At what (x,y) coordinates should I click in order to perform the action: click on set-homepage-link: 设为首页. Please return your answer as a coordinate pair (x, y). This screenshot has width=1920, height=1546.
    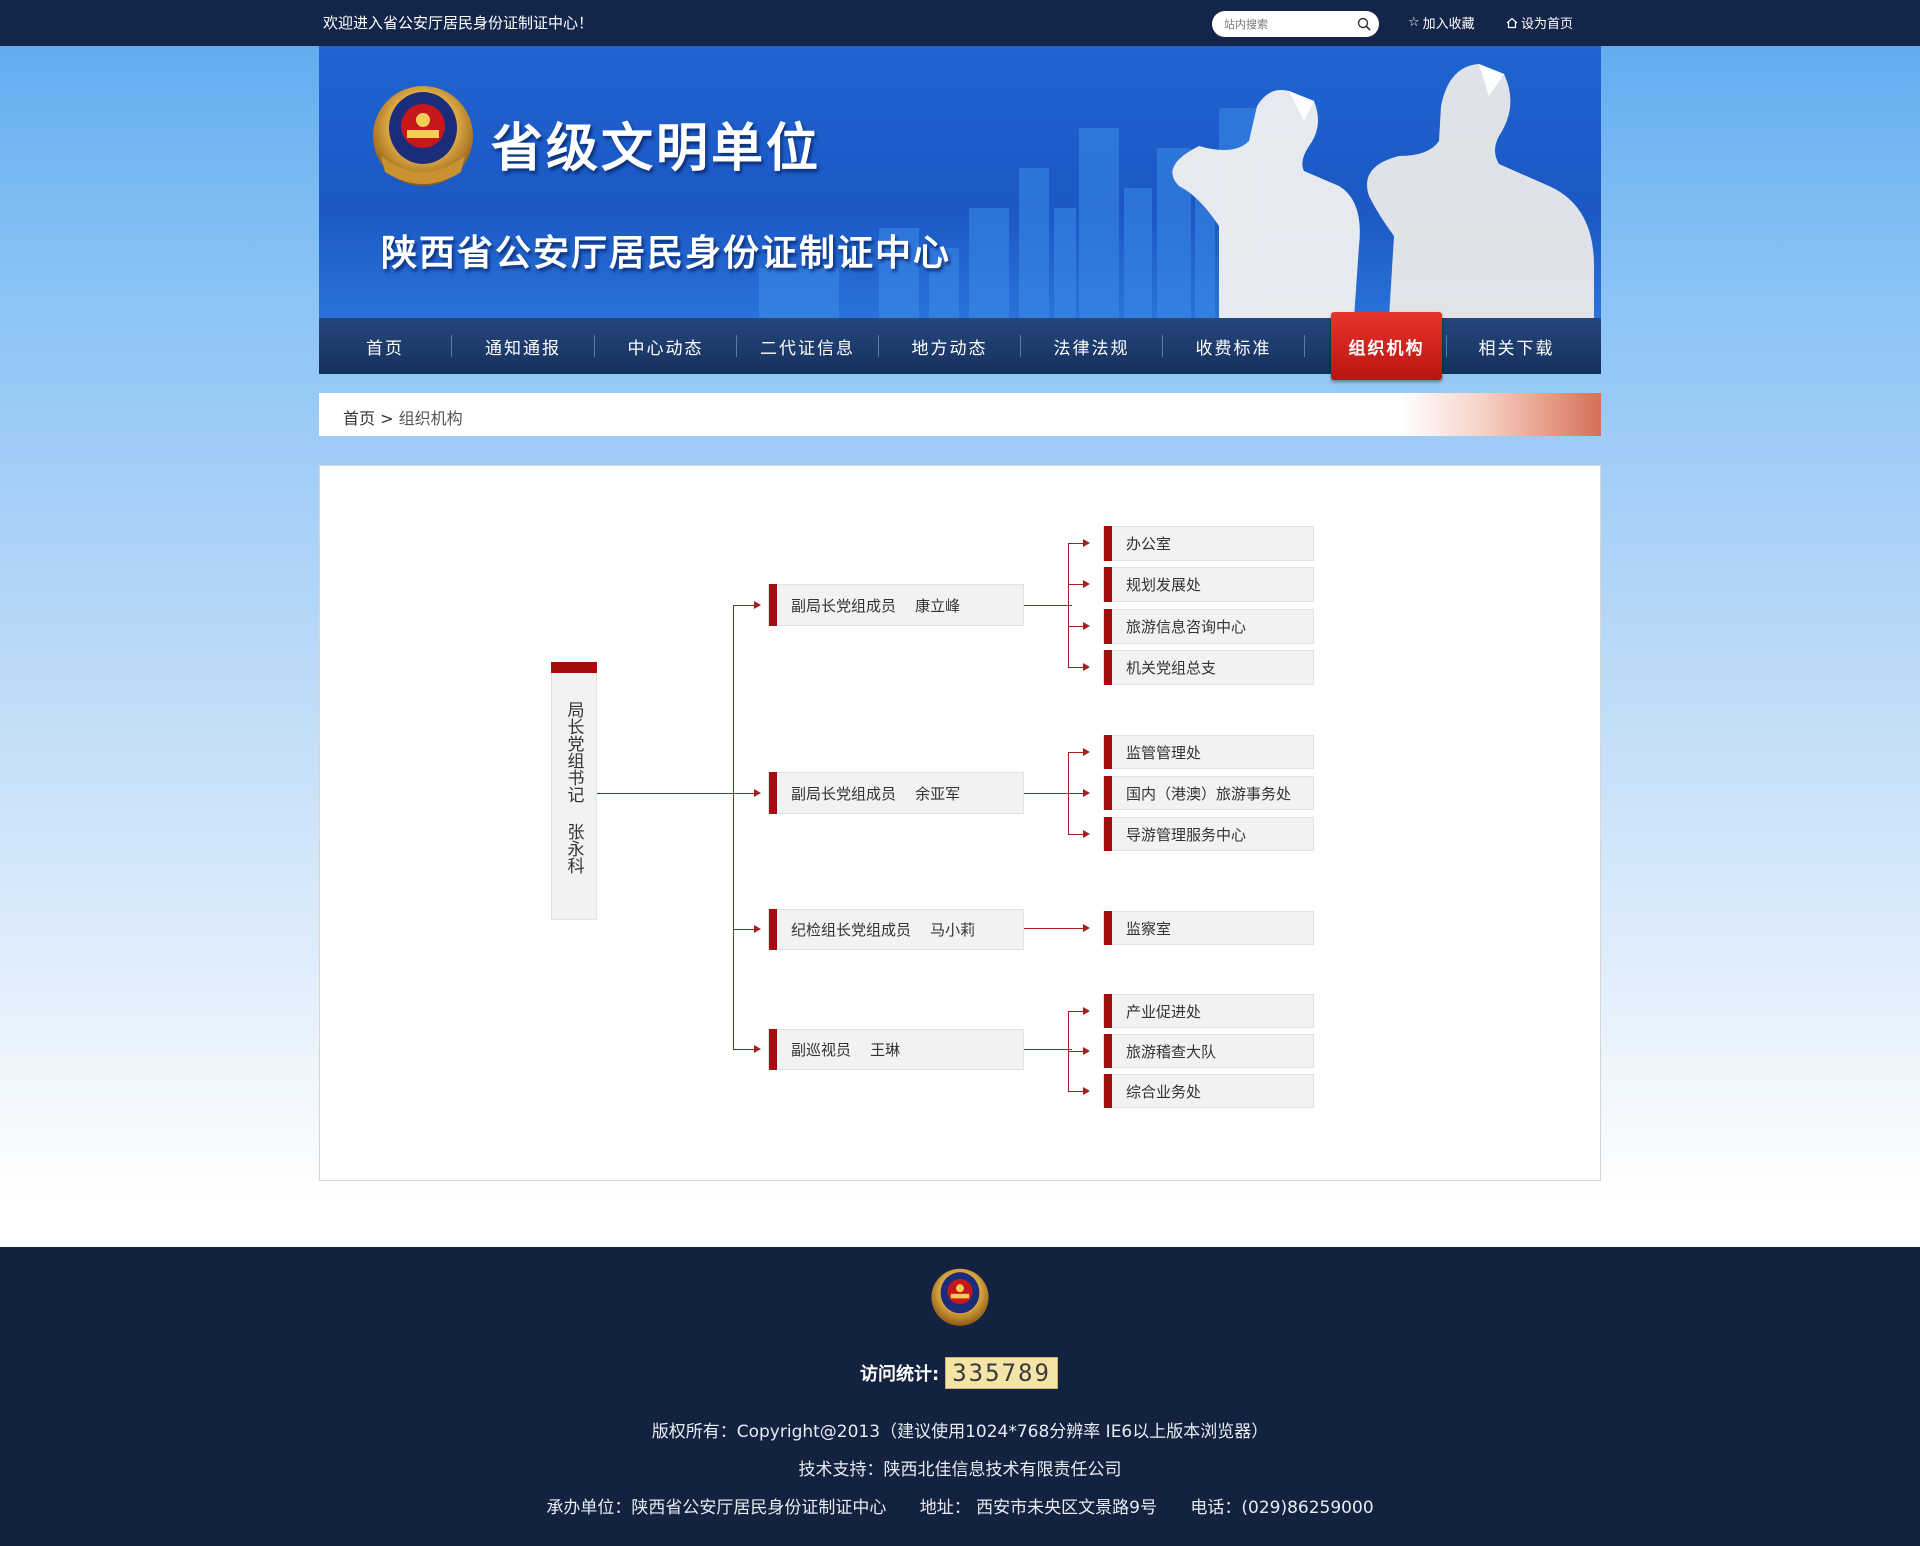
    Looking at the image, I should click on (1539, 22).